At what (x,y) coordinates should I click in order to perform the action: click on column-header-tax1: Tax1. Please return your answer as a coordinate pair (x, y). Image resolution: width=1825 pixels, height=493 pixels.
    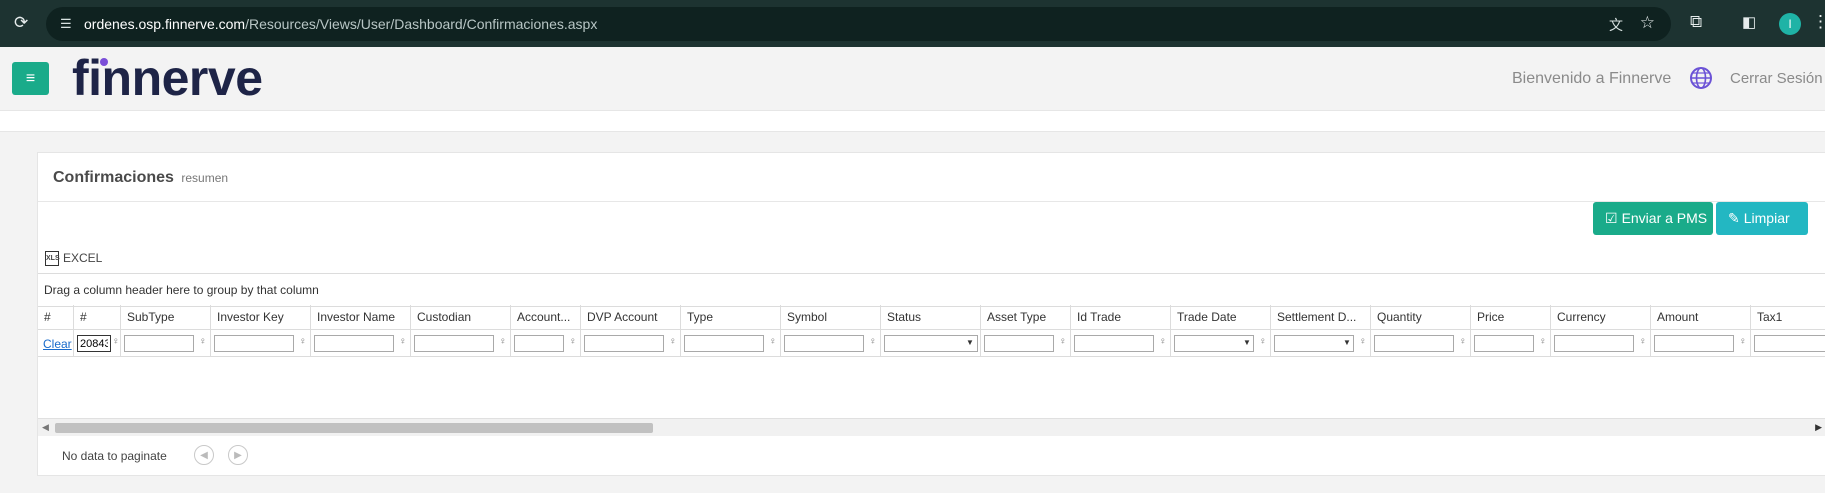
    Looking at the image, I should click on (1787, 317).